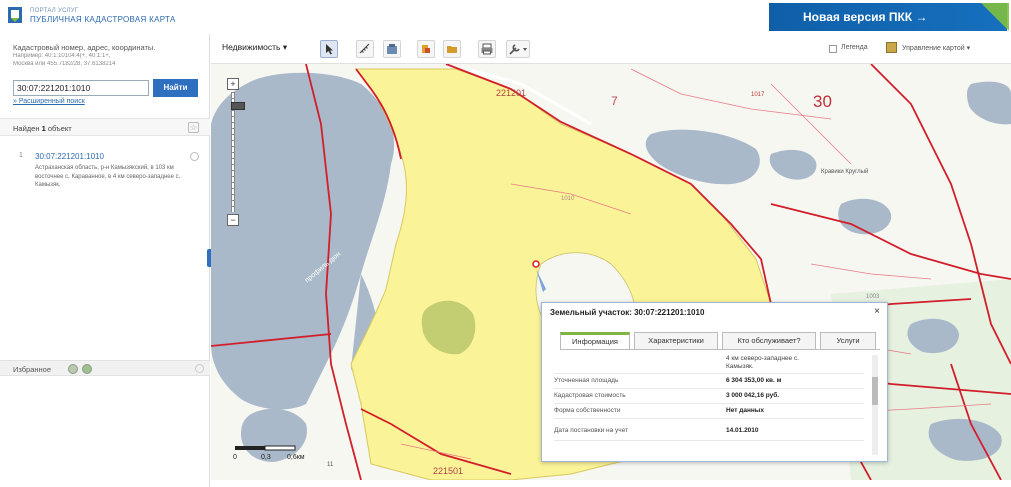 Image resolution: width=1011 pixels, height=487 pixels. I want to click on found-count: 1, so click(43, 128).